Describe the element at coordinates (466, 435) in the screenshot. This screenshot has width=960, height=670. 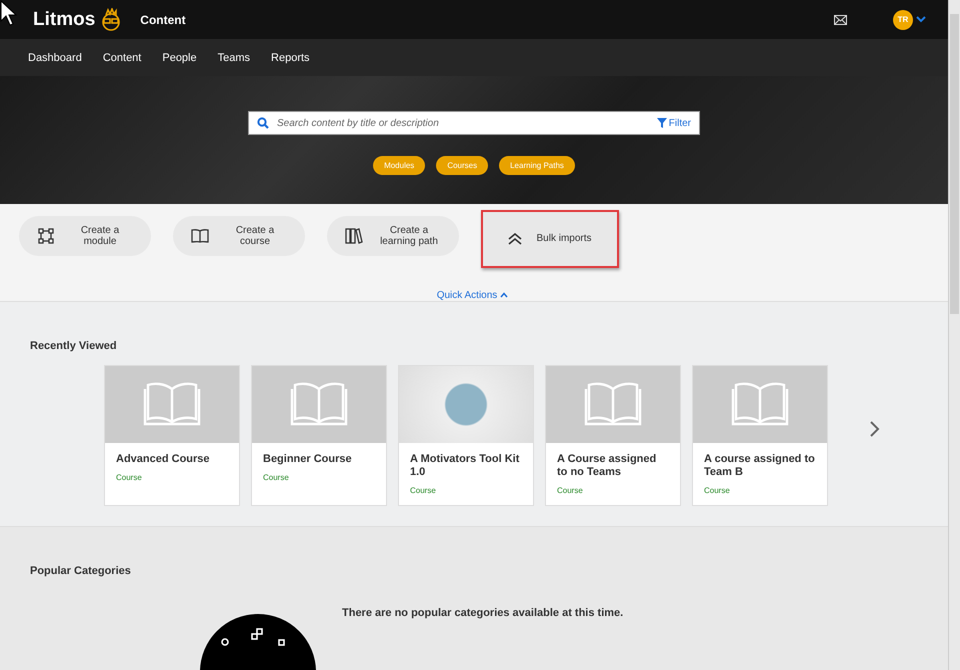
I see `course-card: A Motivators Tool Kit 1.0 Course` at that location.